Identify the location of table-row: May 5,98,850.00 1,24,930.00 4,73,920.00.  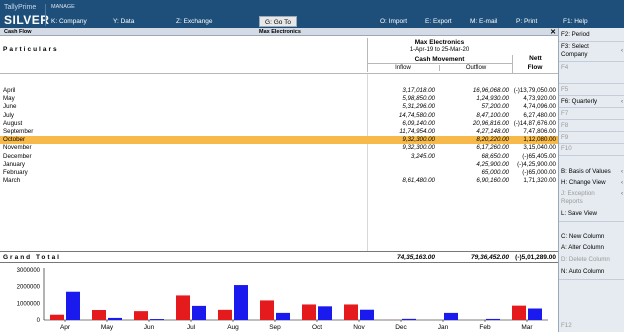
(279, 99).